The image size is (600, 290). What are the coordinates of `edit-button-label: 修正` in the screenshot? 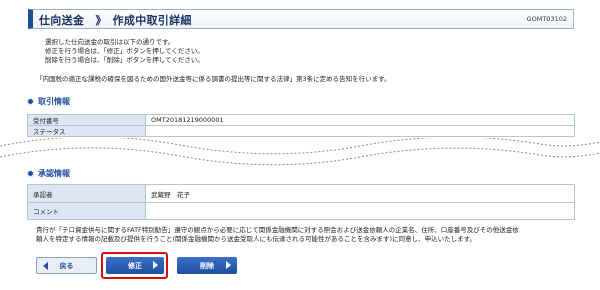 It's located at (135, 265).